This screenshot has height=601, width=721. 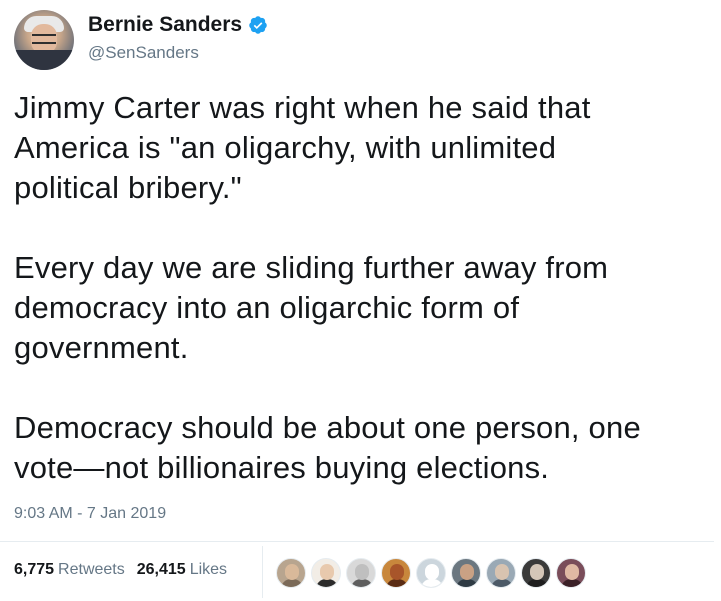 What do you see at coordinates (91, 569) in the screenshot?
I see `retweets-label: Retweets` at bounding box center [91, 569].